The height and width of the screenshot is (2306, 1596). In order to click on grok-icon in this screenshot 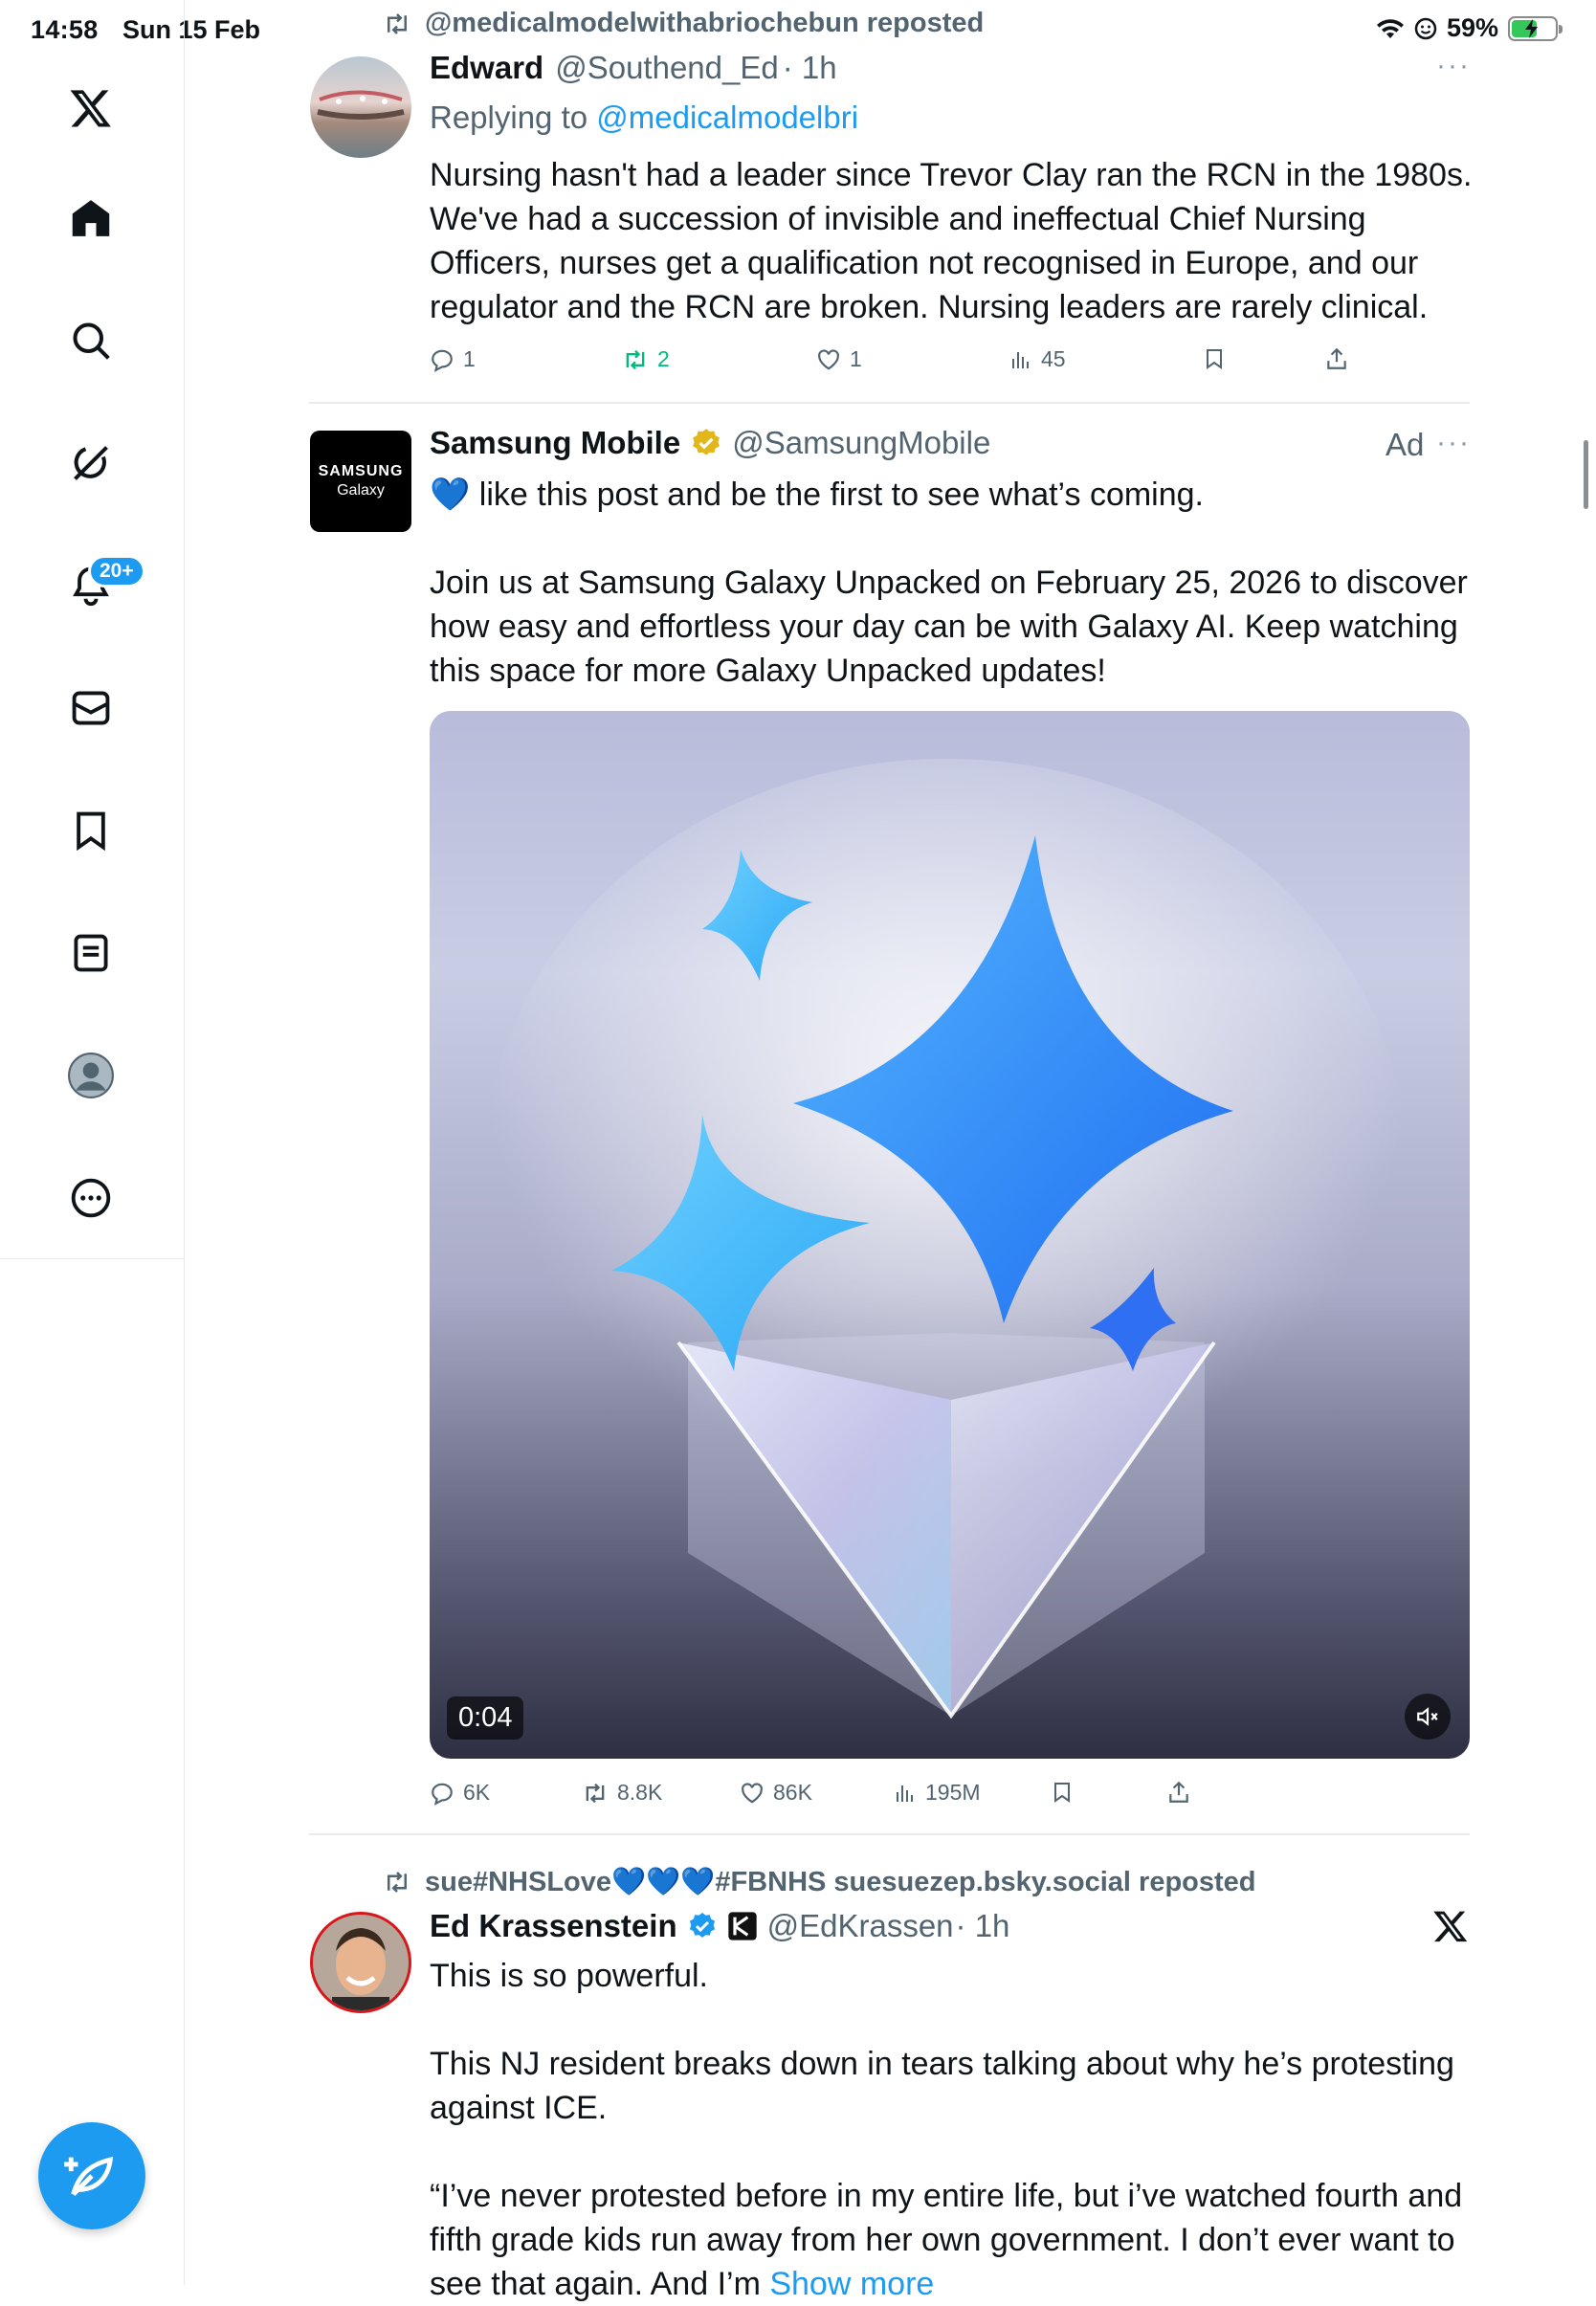, I will do `click(91, 463)`.